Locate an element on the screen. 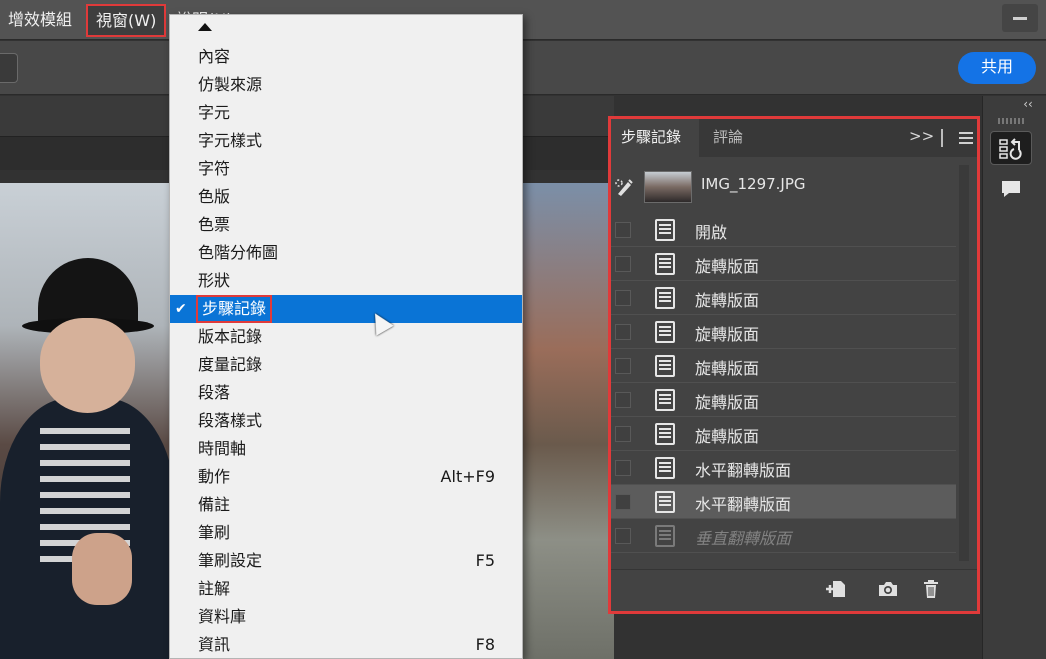 The height and width of the screenshot is (659, 1046). menu-item-measurement-log: 度量記錄 is located at coordinates (346, 365).